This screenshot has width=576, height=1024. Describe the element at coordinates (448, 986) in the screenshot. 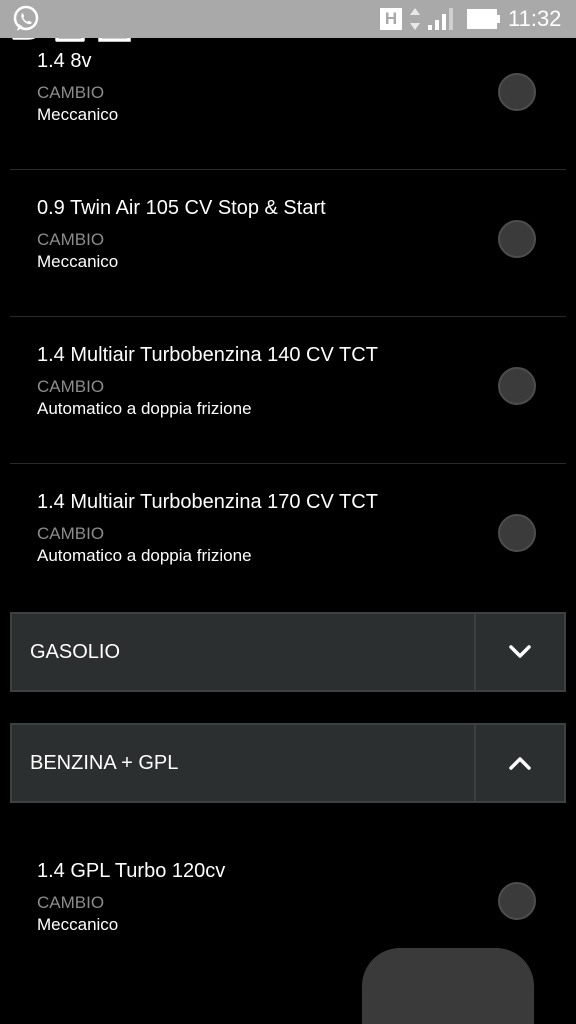

I see `recents-highlight` at that location.